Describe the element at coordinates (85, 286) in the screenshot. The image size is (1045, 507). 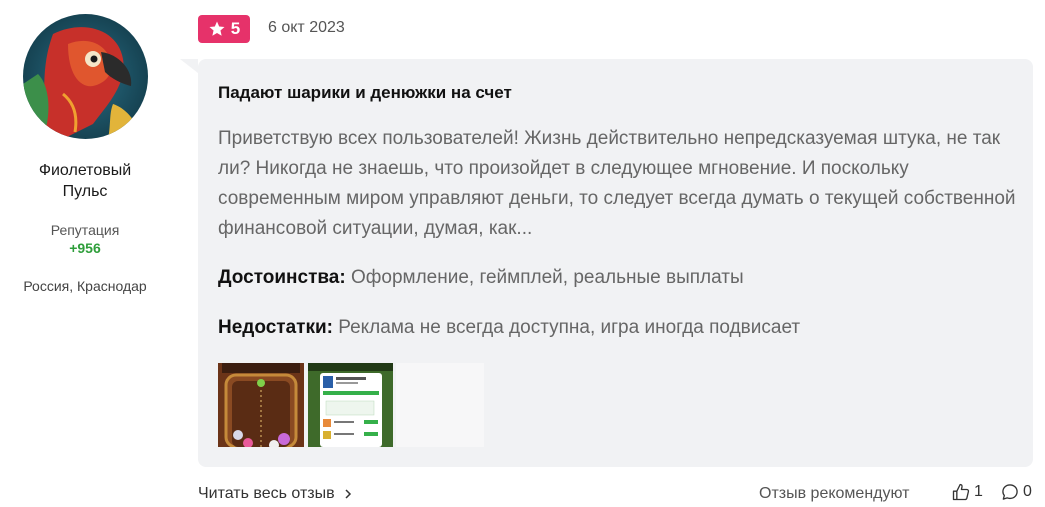
I see `author-location: Россия, Краснодар` at that location.